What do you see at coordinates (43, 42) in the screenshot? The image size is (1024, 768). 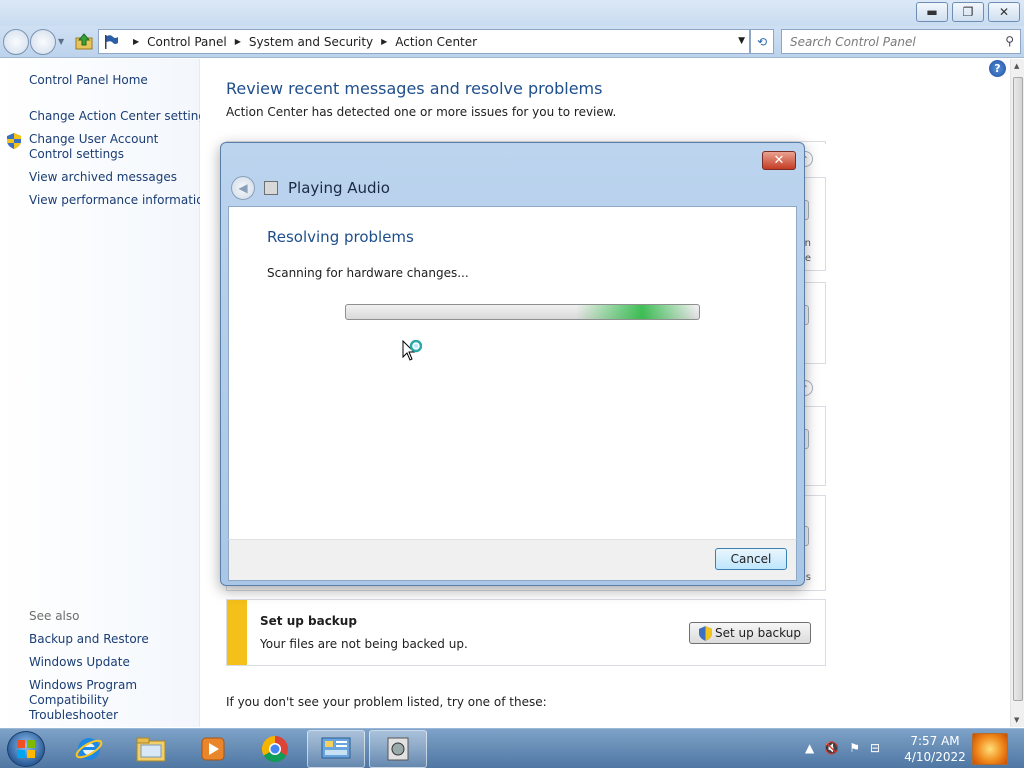 I see `forward-button` at bounding box center [43, 42].